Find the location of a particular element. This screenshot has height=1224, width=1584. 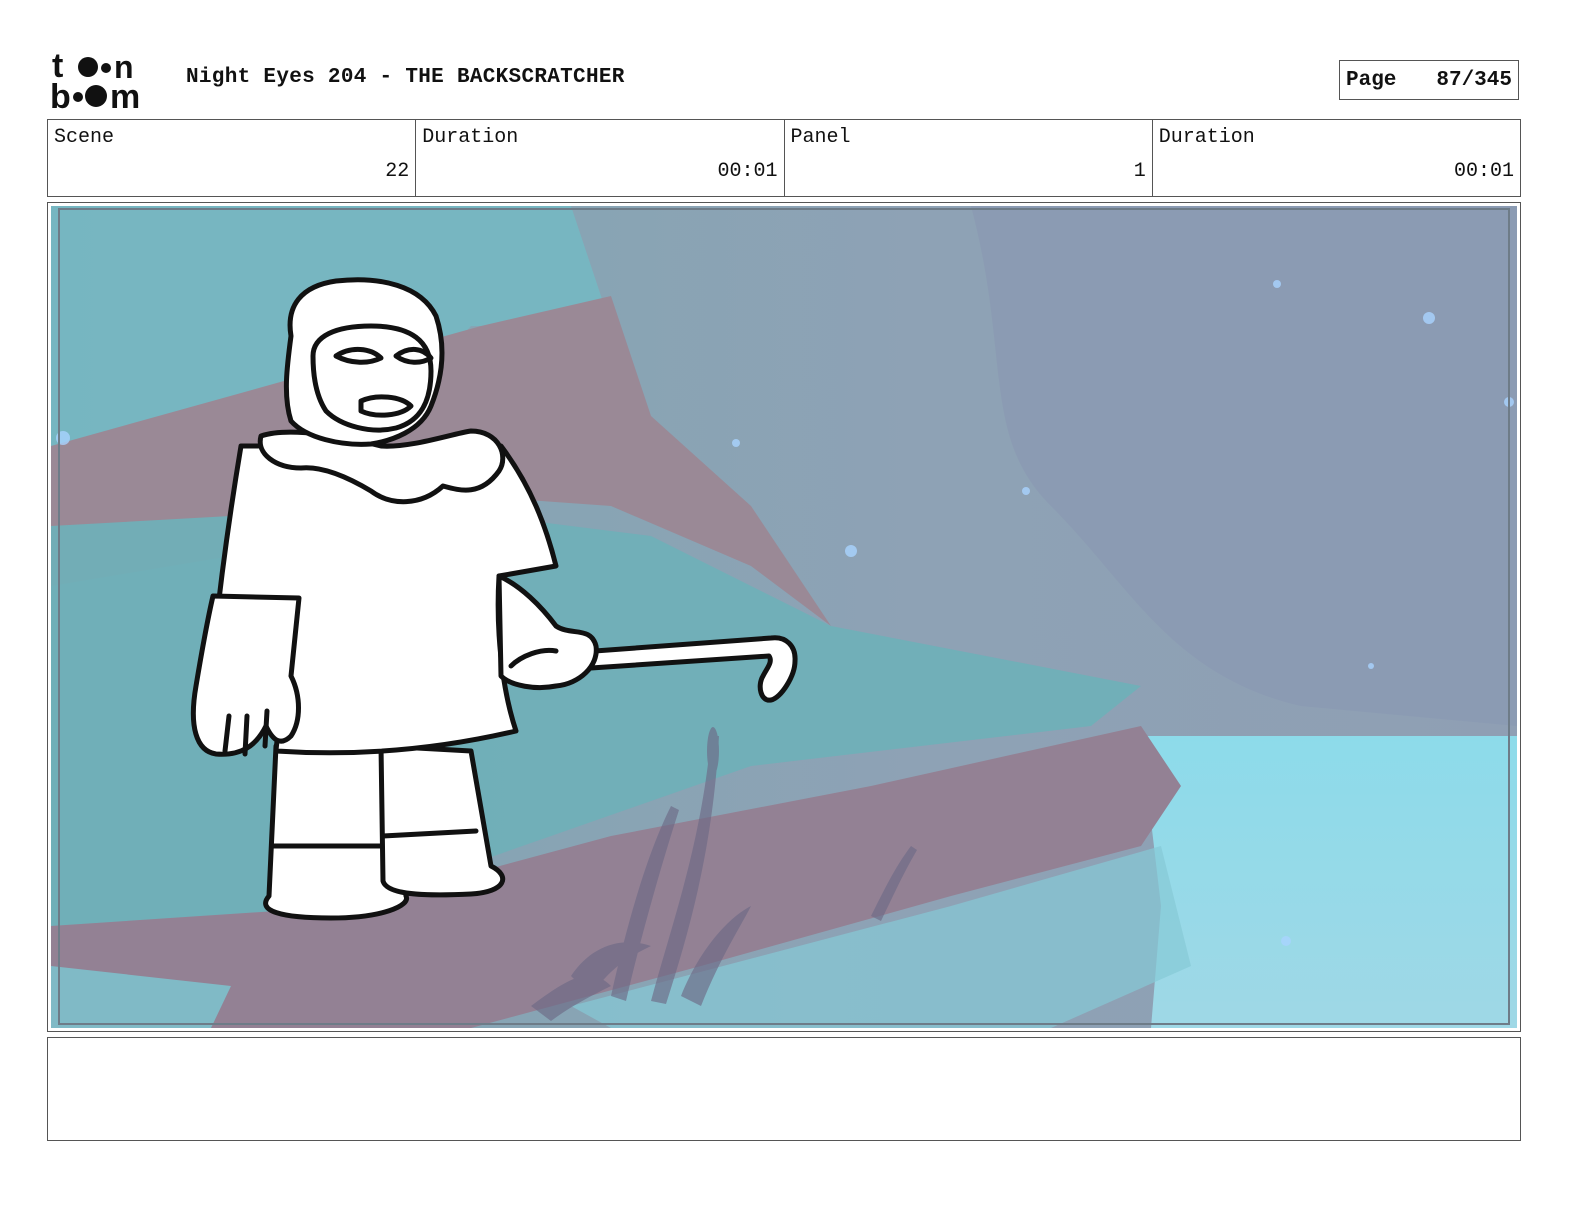

page-label: Page is located at coordinates (1371, 80).